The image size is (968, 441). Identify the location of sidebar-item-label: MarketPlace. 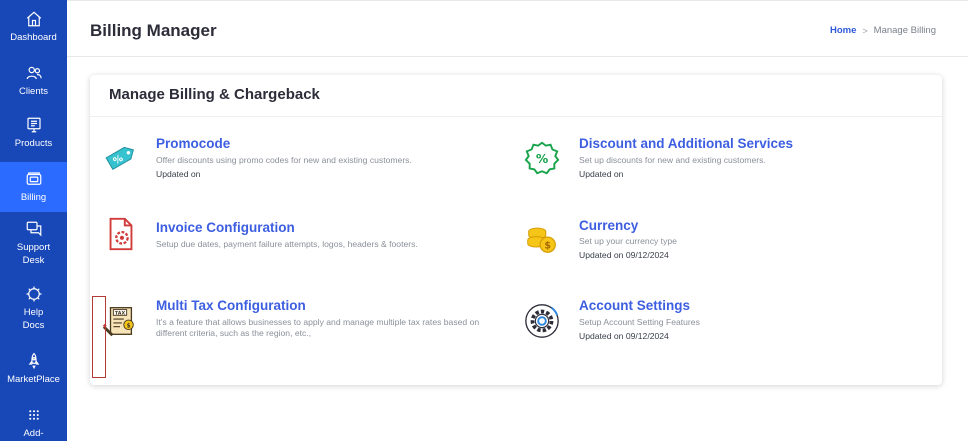
(33, 379).